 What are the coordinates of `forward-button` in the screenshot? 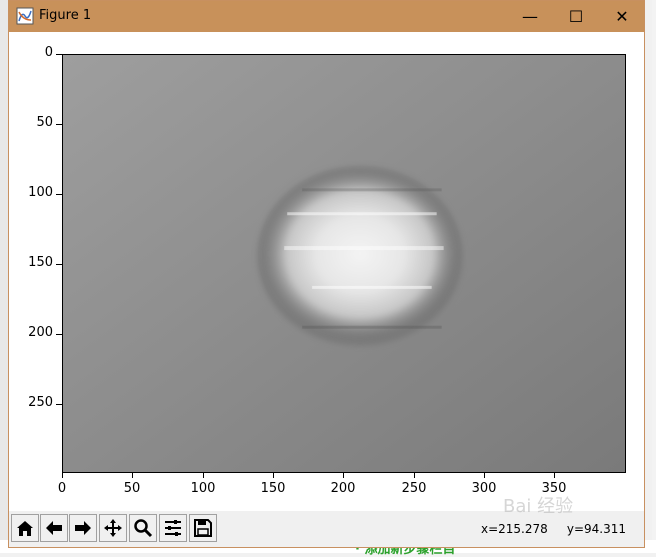 It's located at (83, 528).